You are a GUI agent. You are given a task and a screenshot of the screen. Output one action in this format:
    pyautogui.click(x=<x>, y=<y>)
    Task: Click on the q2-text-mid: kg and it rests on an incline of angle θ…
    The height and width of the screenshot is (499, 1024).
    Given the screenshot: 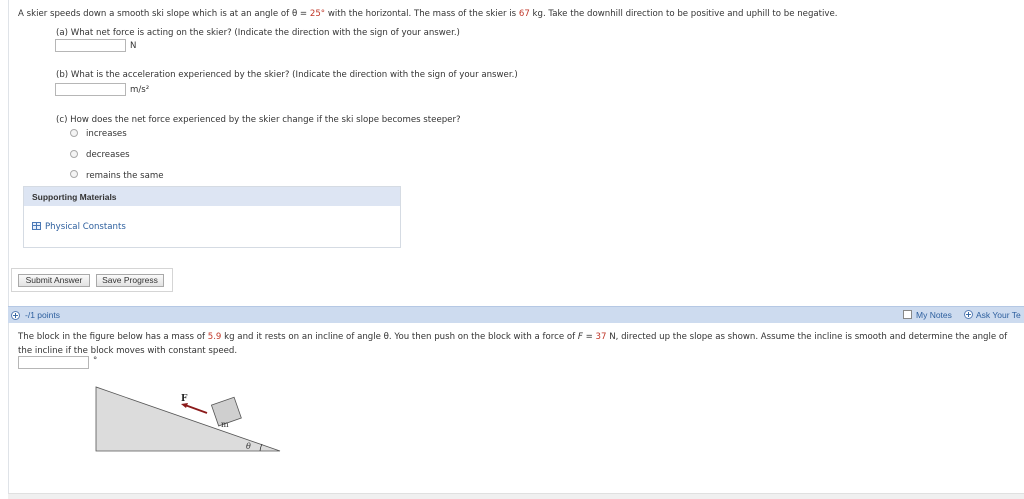 What is the action you would take?
    pyautogui.click(x=399, y=337)
    